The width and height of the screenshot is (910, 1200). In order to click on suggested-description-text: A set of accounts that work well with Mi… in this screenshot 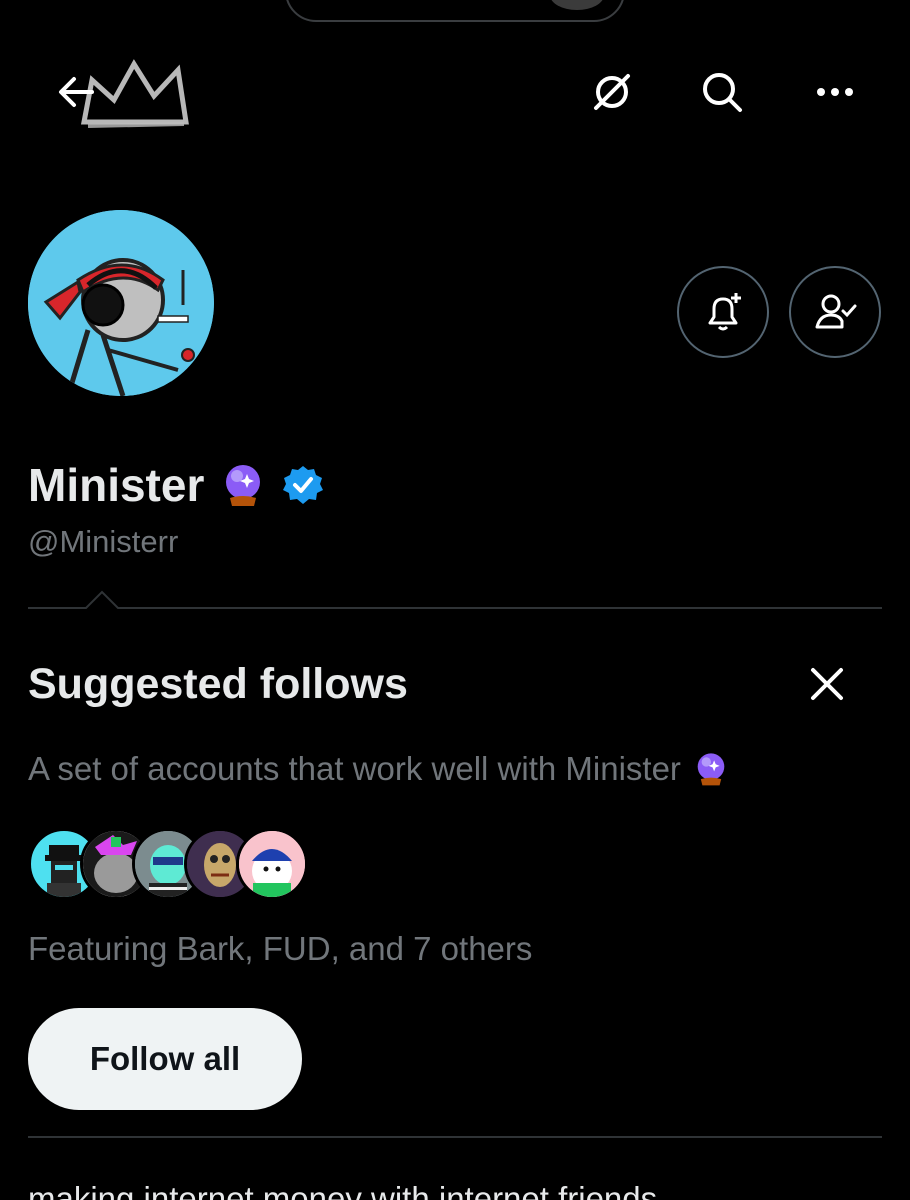, I will do `click(354, 768)`.